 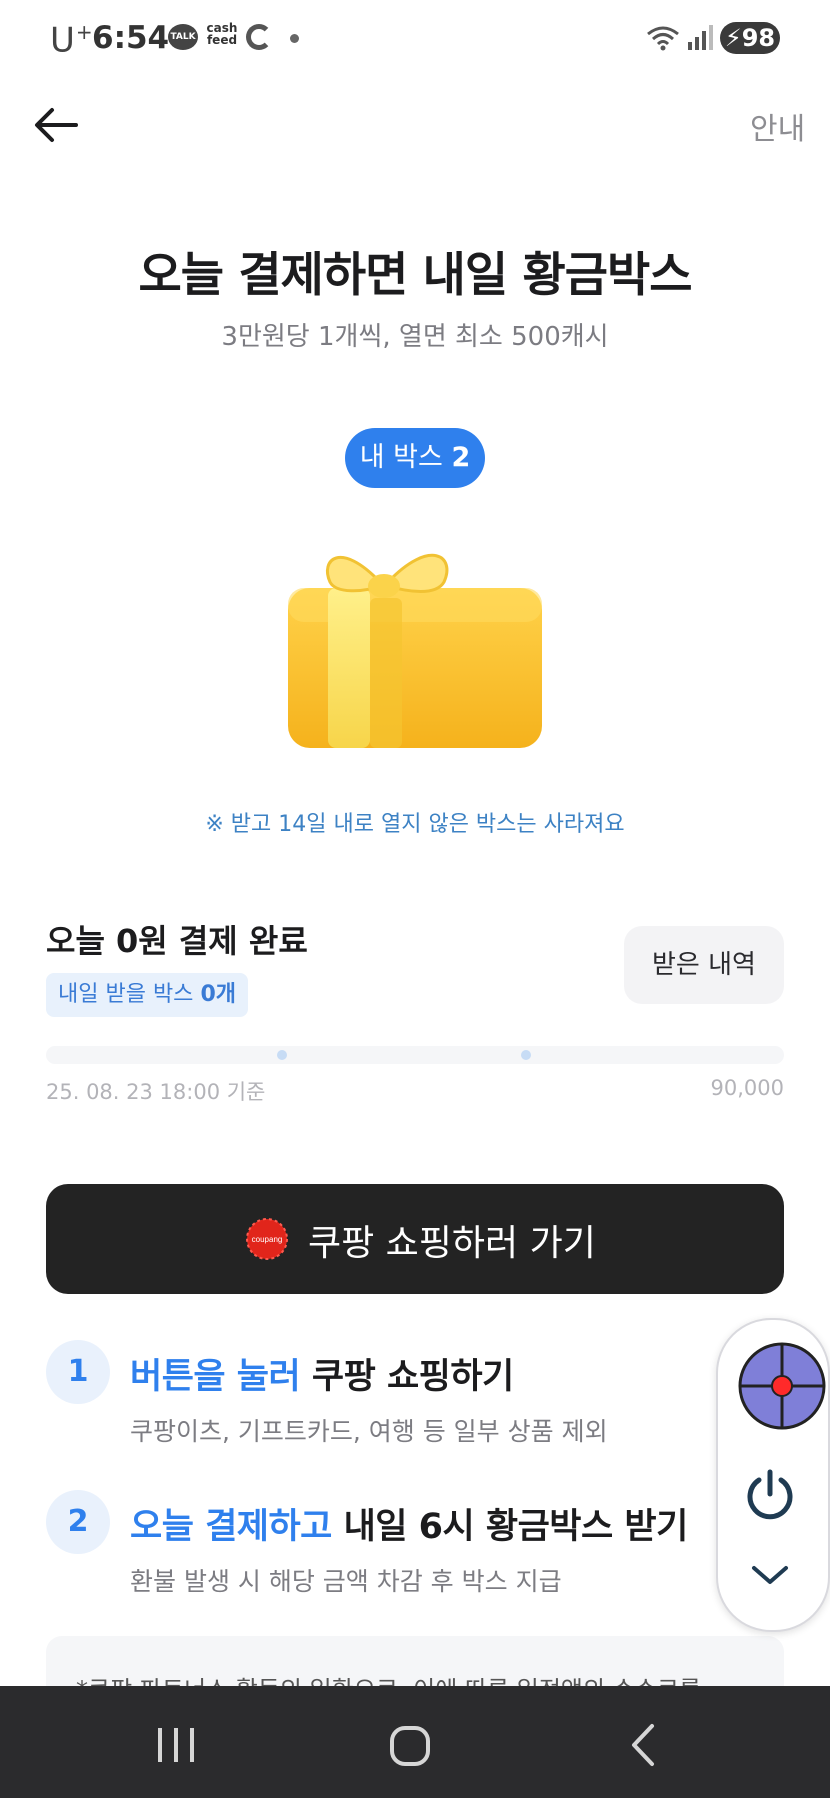 What do you see at coordinates (294, 38) in the screenshot?
I see `more-notifications-dot` at bounding box center [294, 38].